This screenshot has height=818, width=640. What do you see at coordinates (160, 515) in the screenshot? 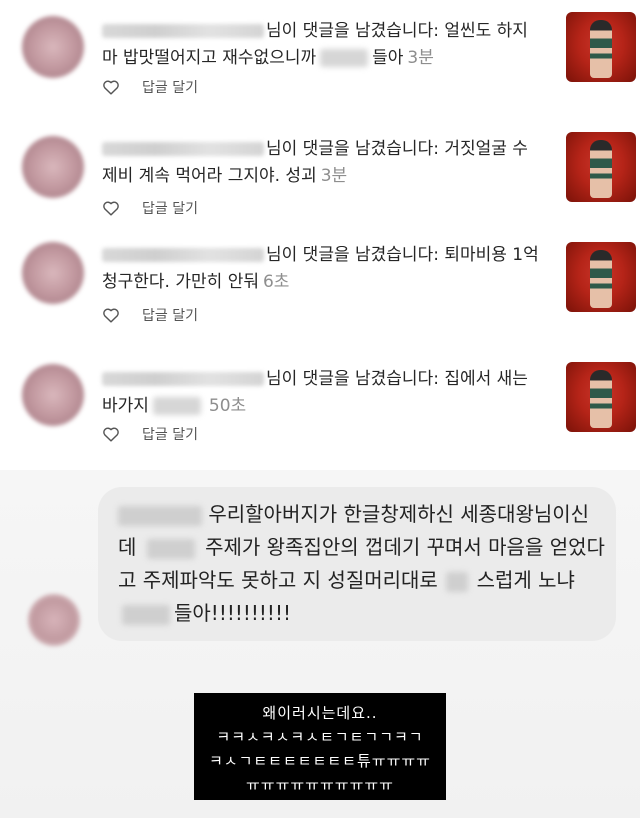
I see `blurred-name` at bounding box center [160, 515].